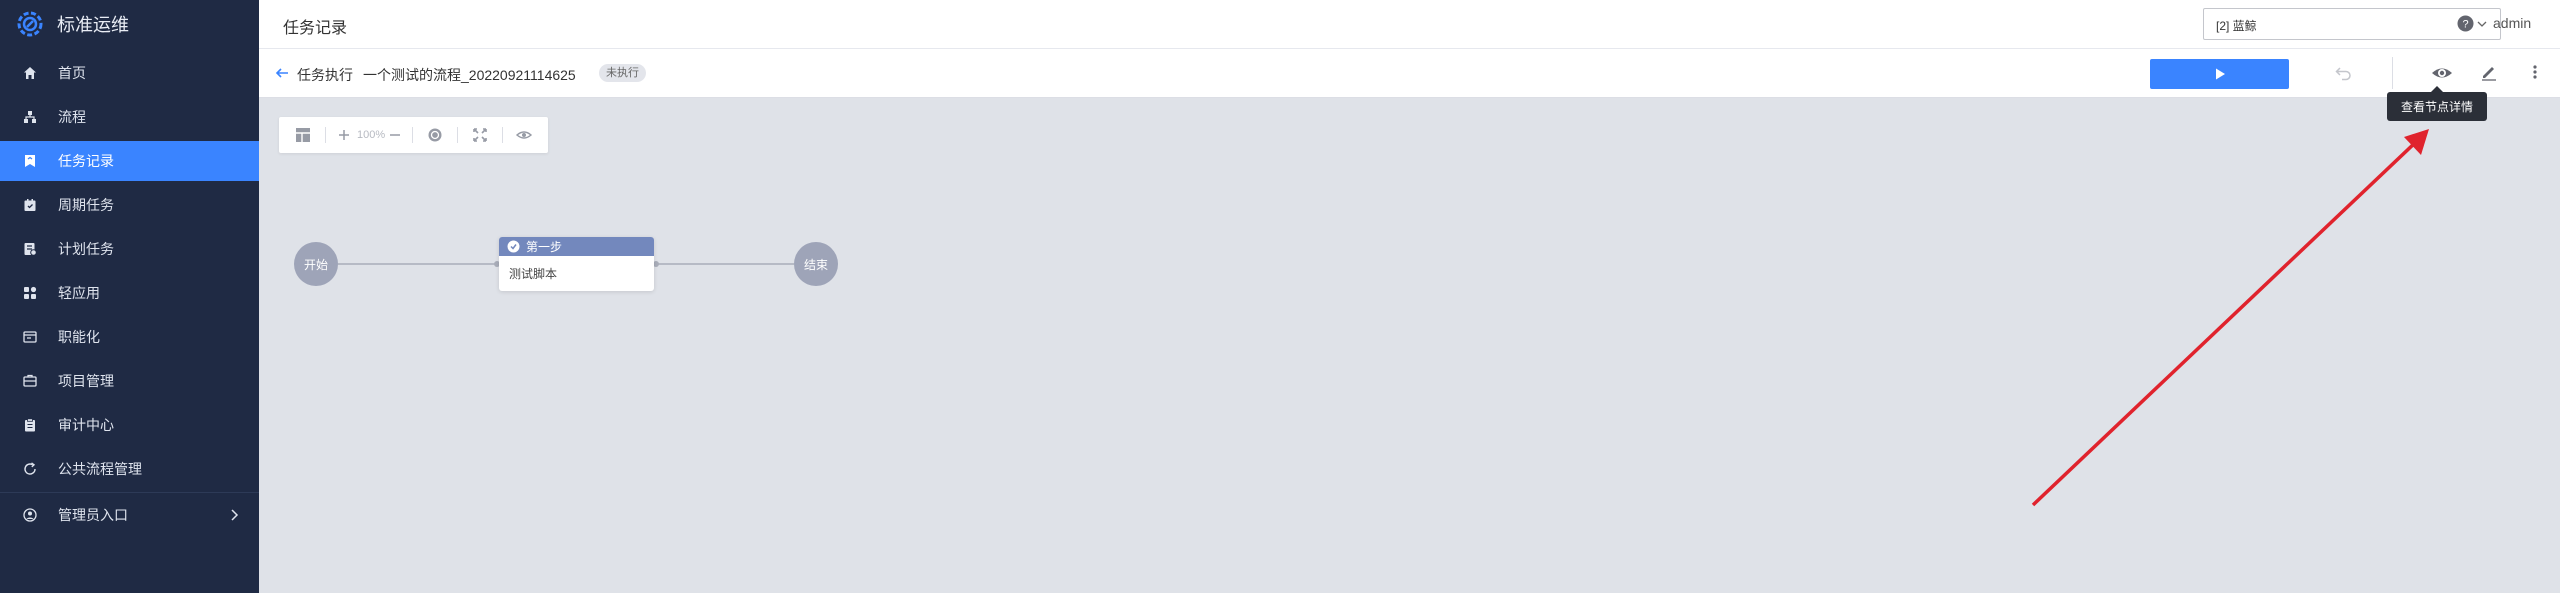 The width and height of the screenshot is (2560, 593). What do you see at coordinates (533, 274) in the screenshot?
I see `task-node-body: 测试脚本` at bounding box center [533, 274].